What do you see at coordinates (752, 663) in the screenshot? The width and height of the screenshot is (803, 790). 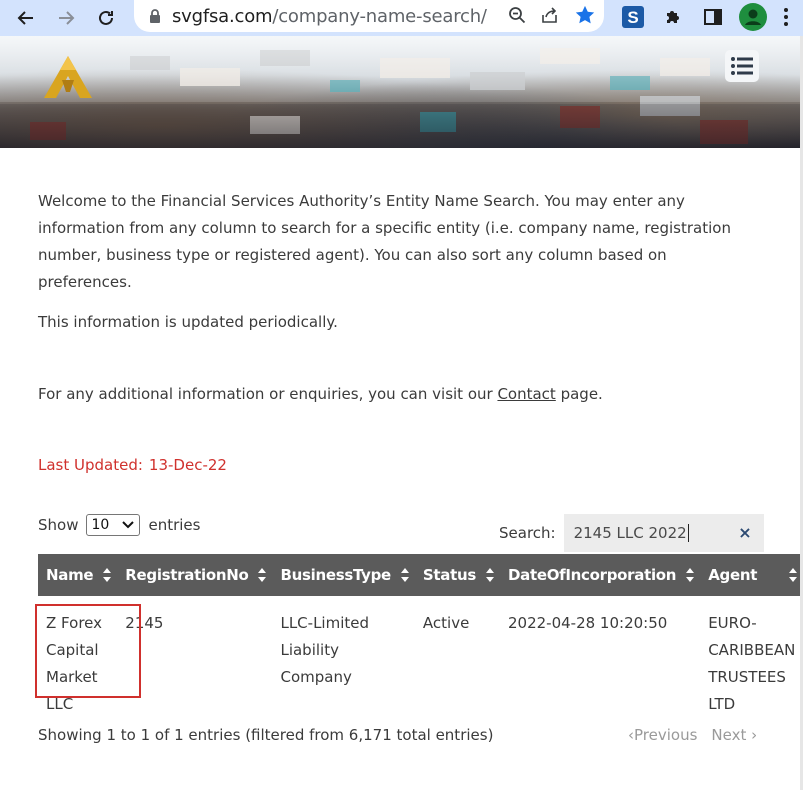 I see `cell-agent: EURO-CARIBBEAN TRUSTEES LTD` at bounding box center [752, 663].